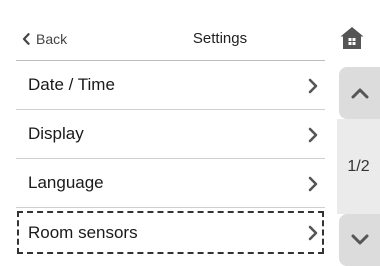 Image resolution: width=380 pixels, height=266 pixels. I want to click on page-down-button, so click(359, 240).